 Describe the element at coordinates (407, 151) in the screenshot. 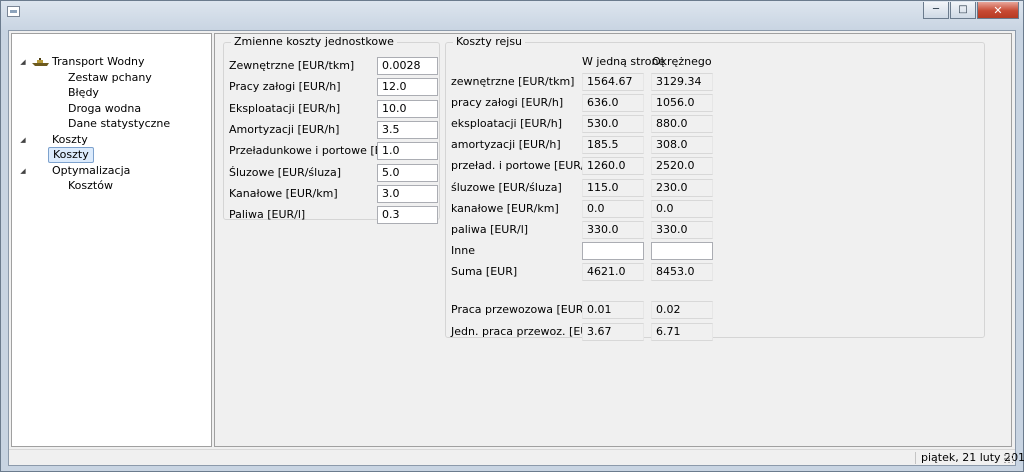

I see `unit-cost-input: 1.0` at that location.